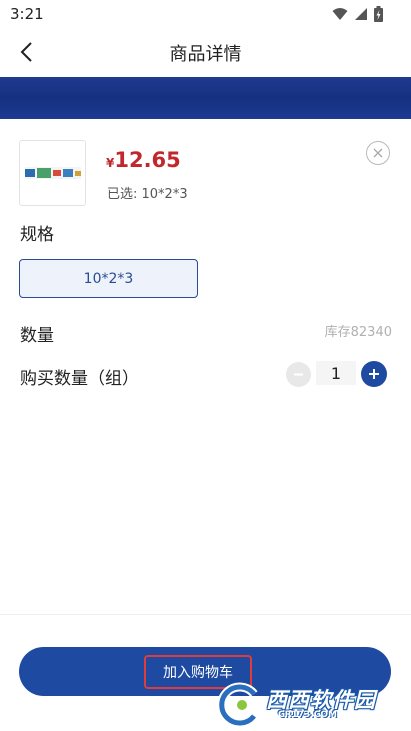 Image resolution: width=411 pixels, height=731 pixels. Describe the element at coordinates (79, 379) in the screenshot. I see `buy-quantity-label: 购买数量（组）` at that location.